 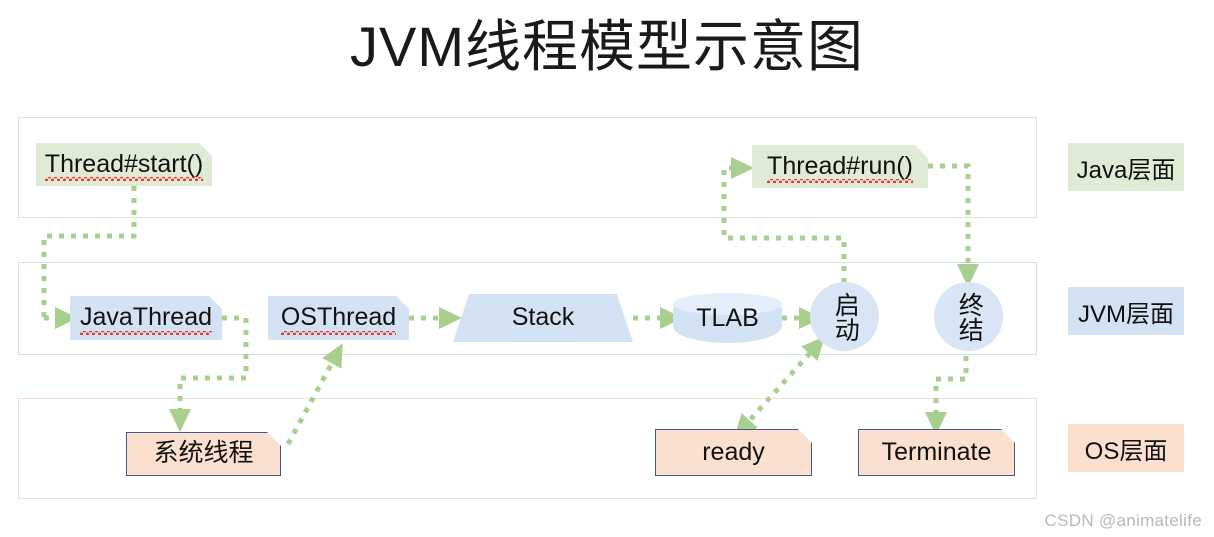 I want to click on node-thread-run-label: Thread#run(), so click(x=840, y=165).